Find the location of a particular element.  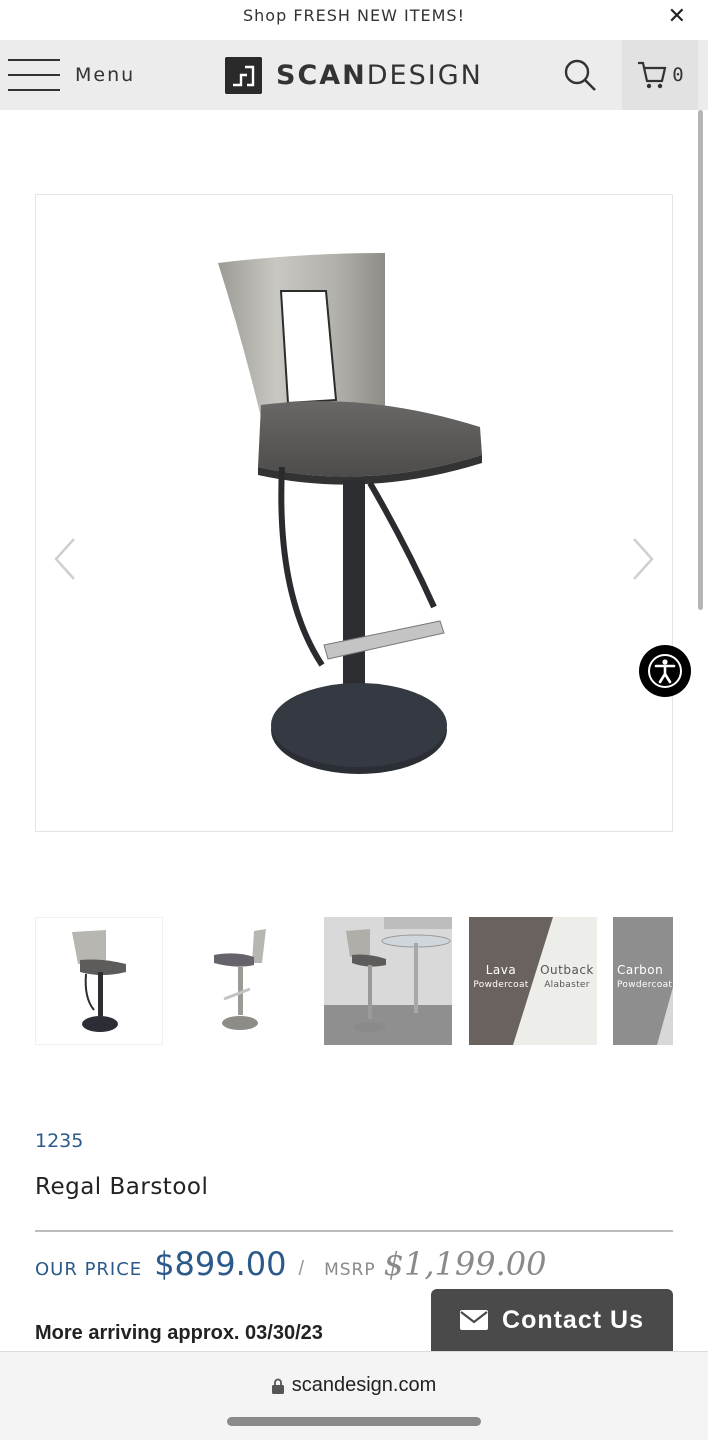

product-sku: 1235 is located at coordinates (59, 1141).